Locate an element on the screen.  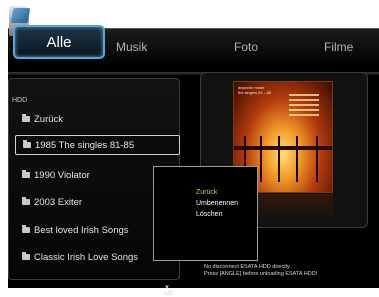
context-menu: Zurück Umbenennen Löschen is located at coordinates (205, 213).